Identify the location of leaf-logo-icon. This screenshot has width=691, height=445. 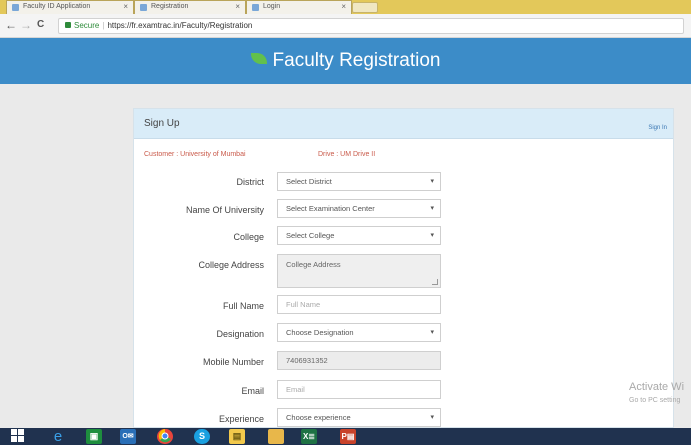
(258, 59).